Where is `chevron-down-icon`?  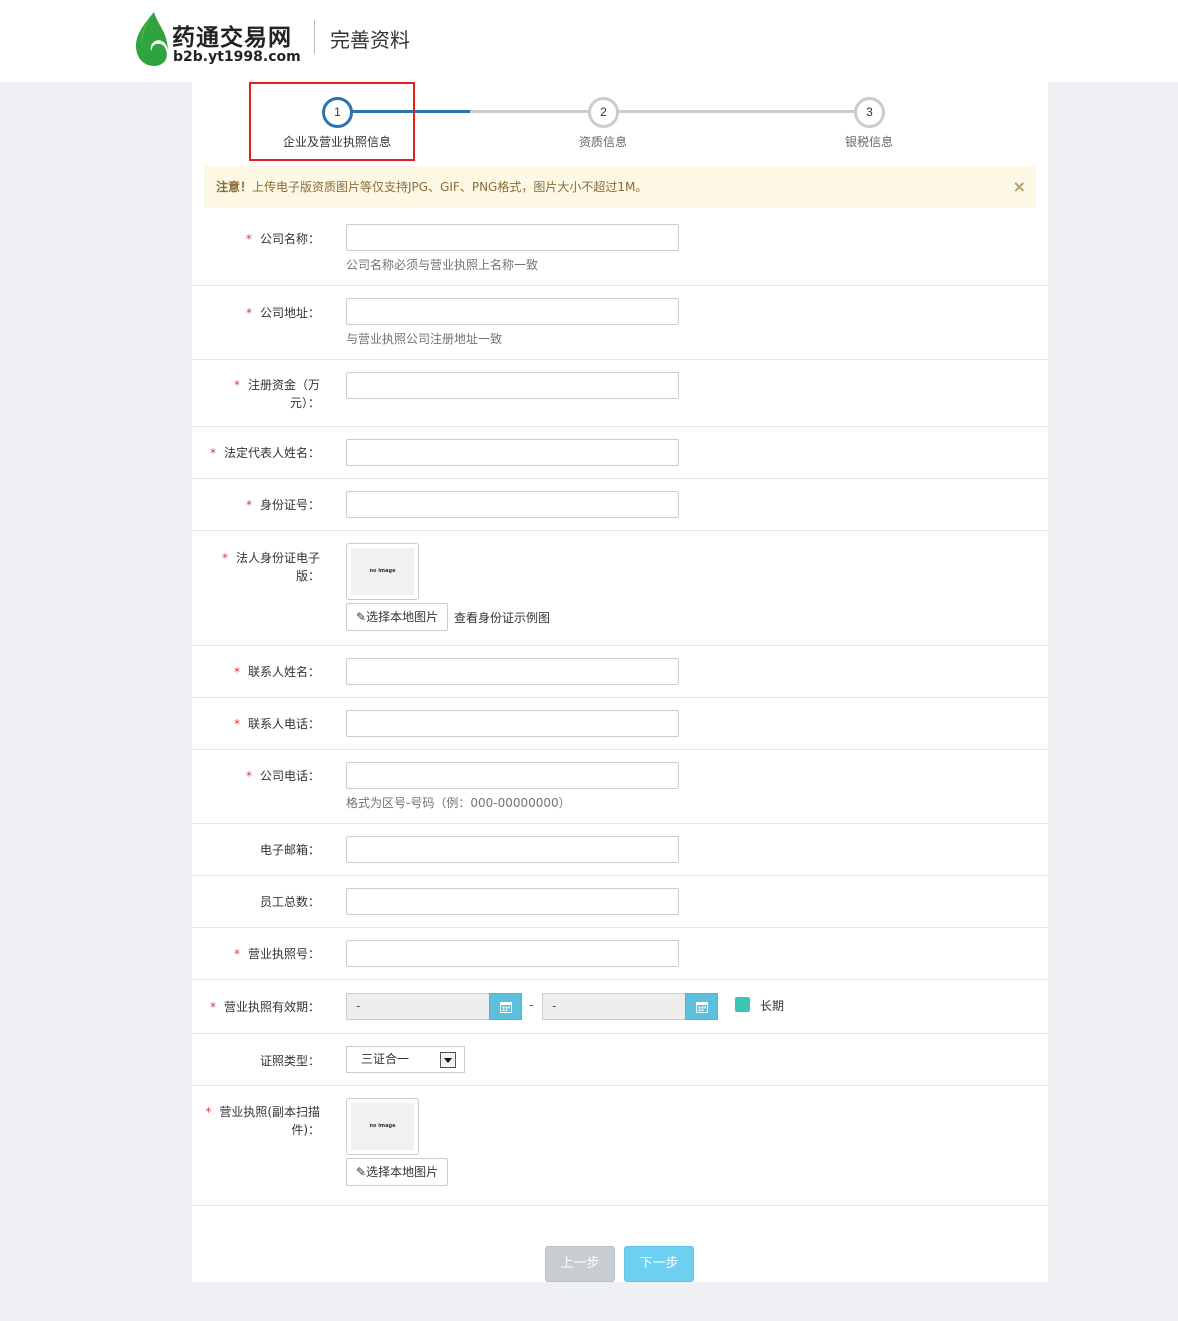
chevron-down-icon is located at coordinates (448, 1060).